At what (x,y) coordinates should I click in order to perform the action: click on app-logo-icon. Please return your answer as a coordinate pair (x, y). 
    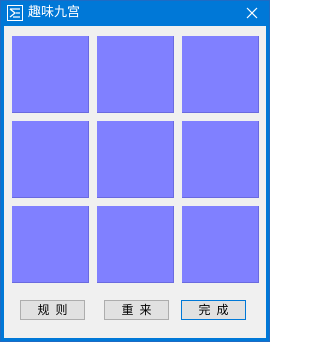
    Looking at the image, I should click on (15, 13).